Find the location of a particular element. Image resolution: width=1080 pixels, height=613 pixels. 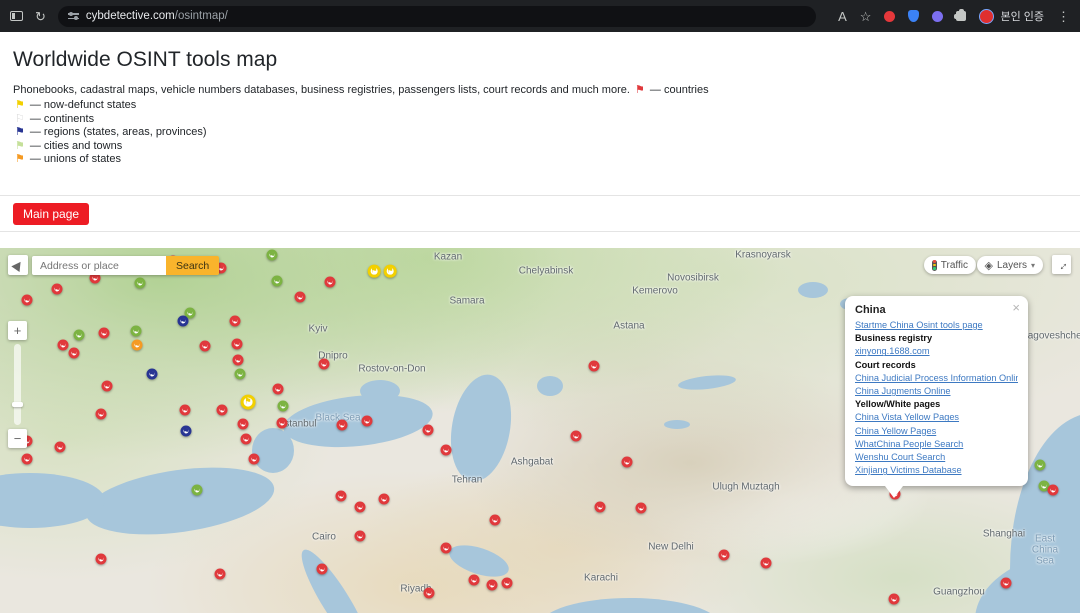

popup-link: WhatChina People Search is located at coordinates (936, 444).